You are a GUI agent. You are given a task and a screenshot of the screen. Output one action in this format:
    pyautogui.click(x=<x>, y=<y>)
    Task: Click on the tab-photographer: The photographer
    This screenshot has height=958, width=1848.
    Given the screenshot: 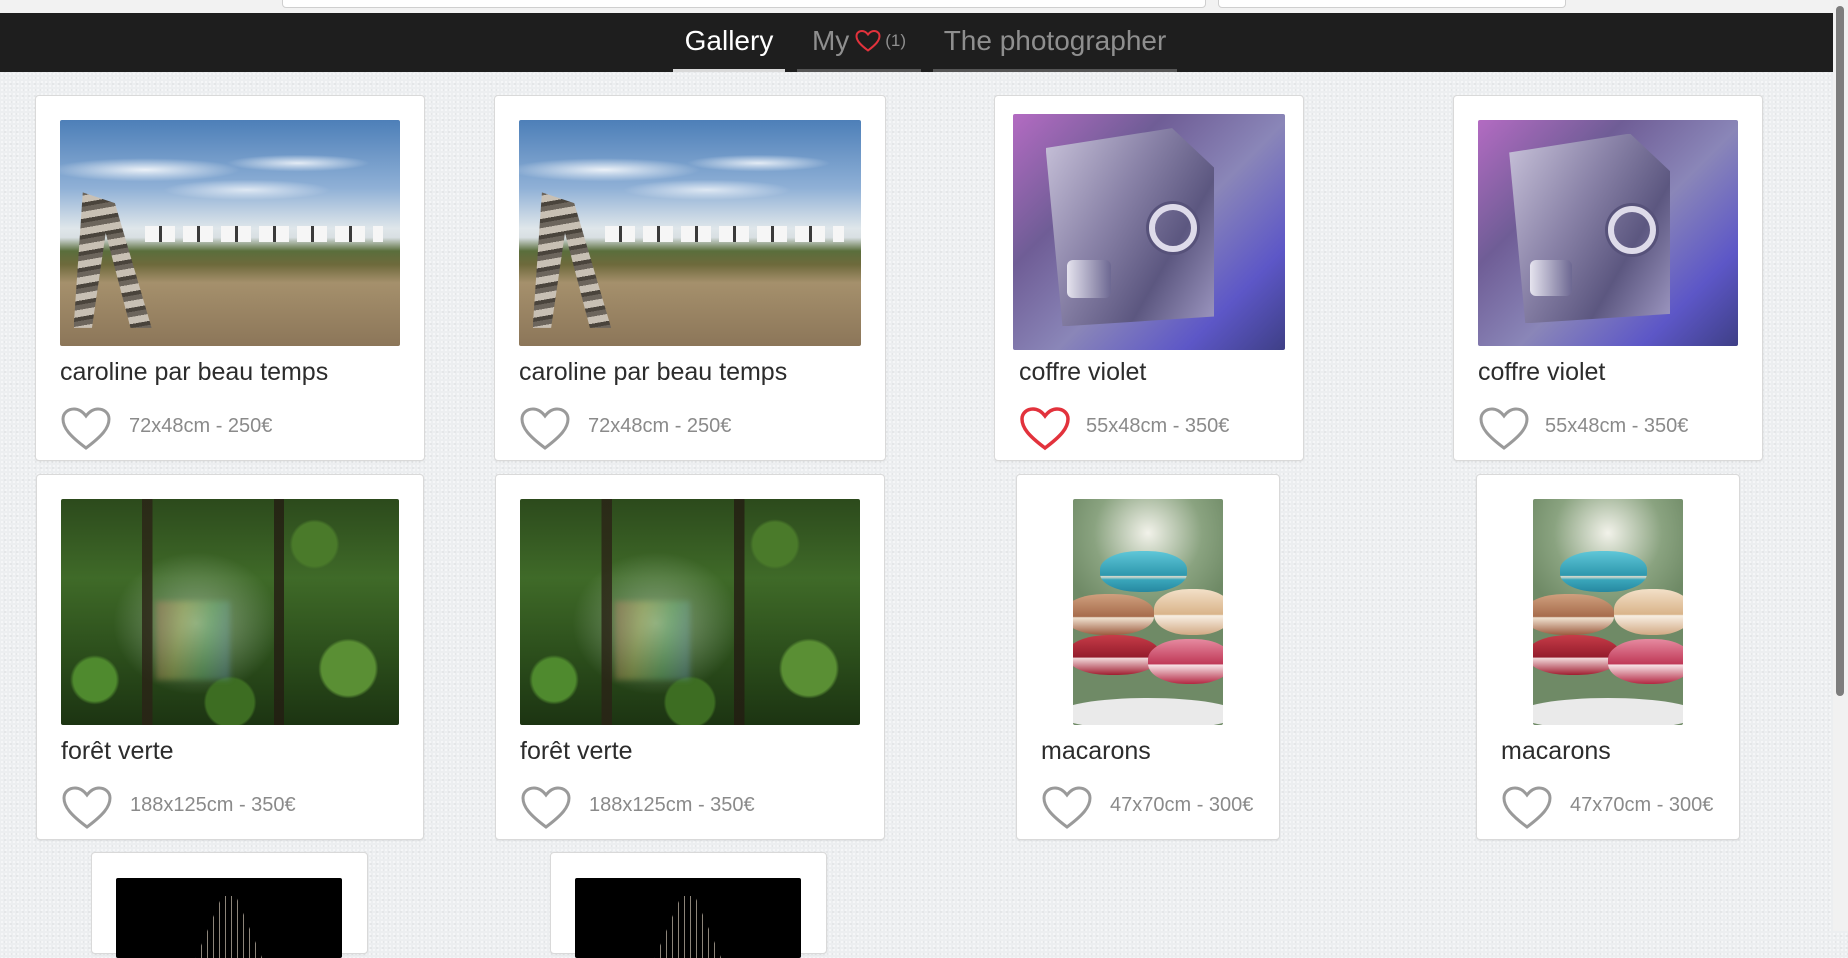 What is the action you would take?
    pyautogui.click(x=1055, y=42)
    